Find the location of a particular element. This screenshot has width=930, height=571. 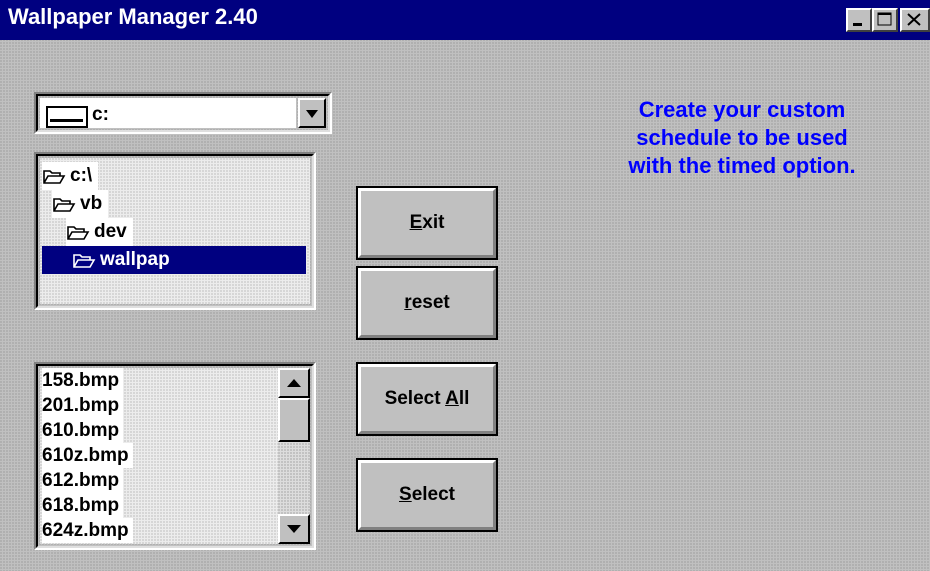

scroll-down-button is located at coordinates (294, 529).